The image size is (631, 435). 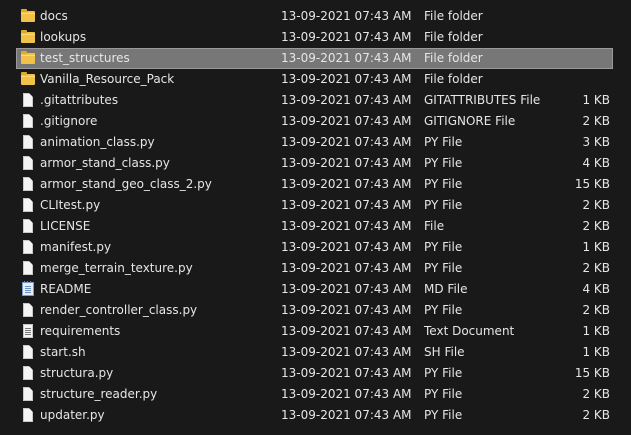 What do you see at coordinates (63, 37) in the screenshot?
I see `file-name: lookups` at bounding box center [63, 37].